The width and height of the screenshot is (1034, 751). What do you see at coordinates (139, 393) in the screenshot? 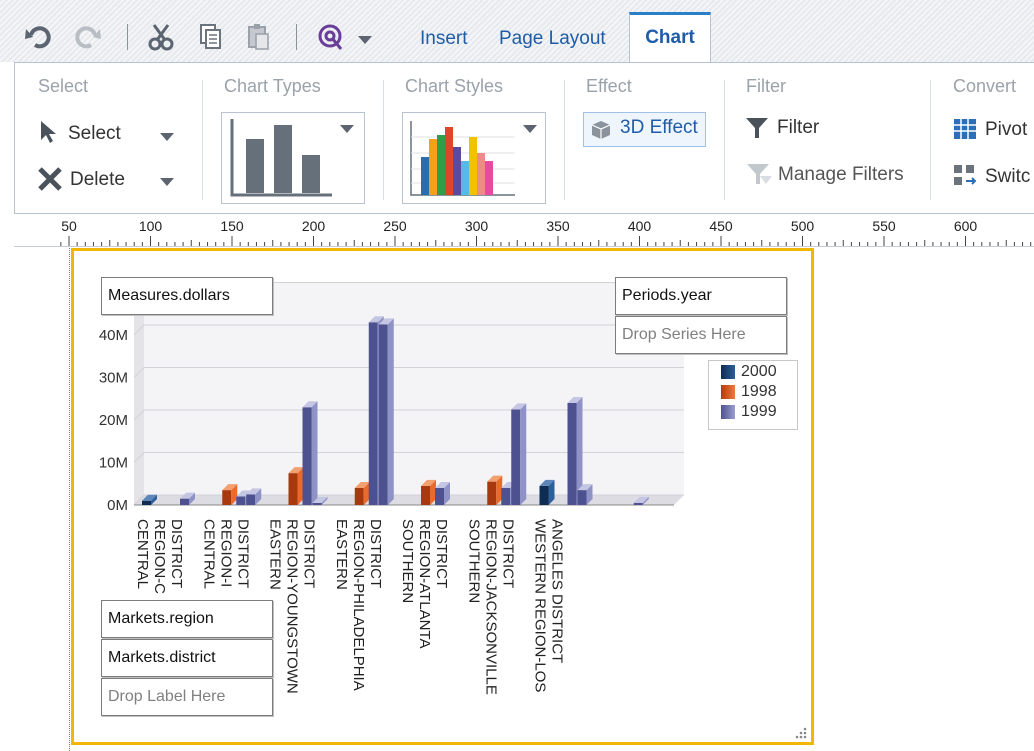
I see `chart-side-wall` at bounding box center [139, 393].